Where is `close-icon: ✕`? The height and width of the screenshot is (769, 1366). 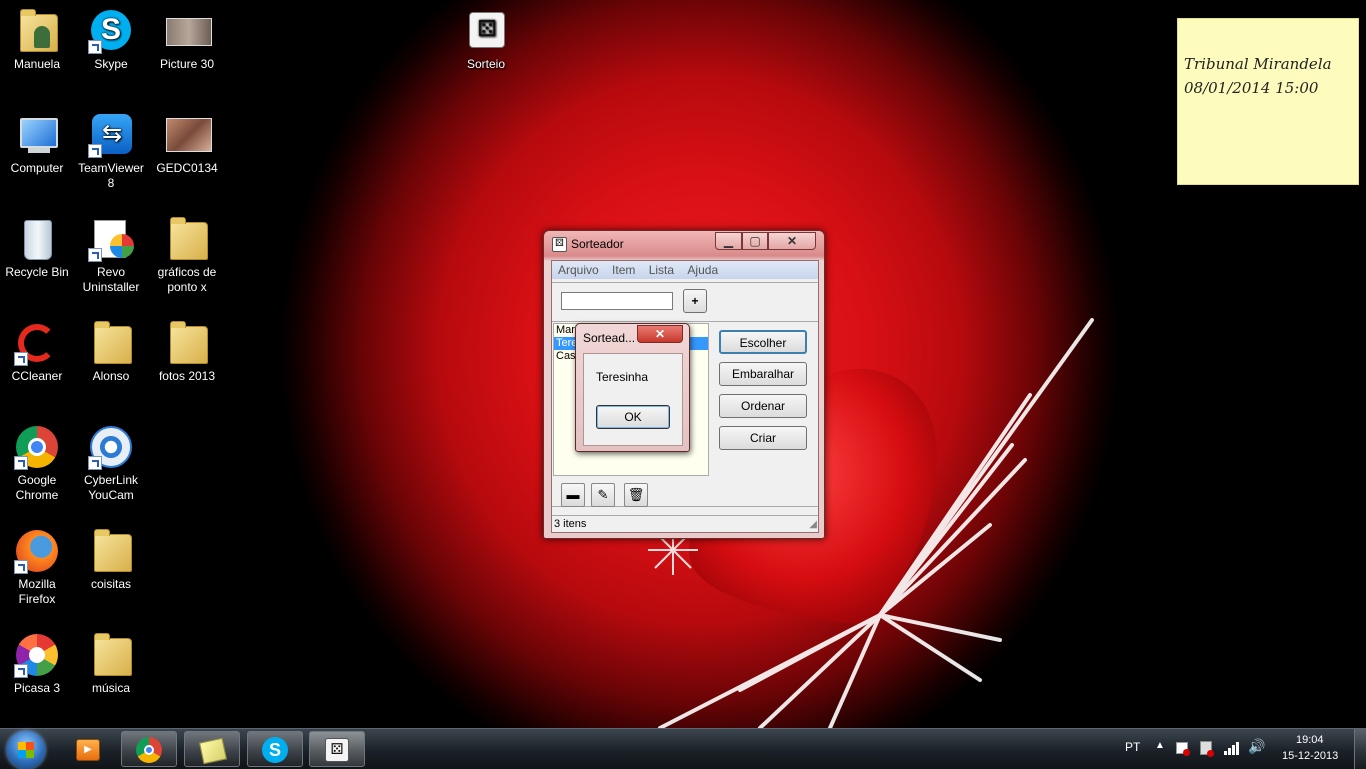 close-icon: ✕ is located at coordinates (792, 241).